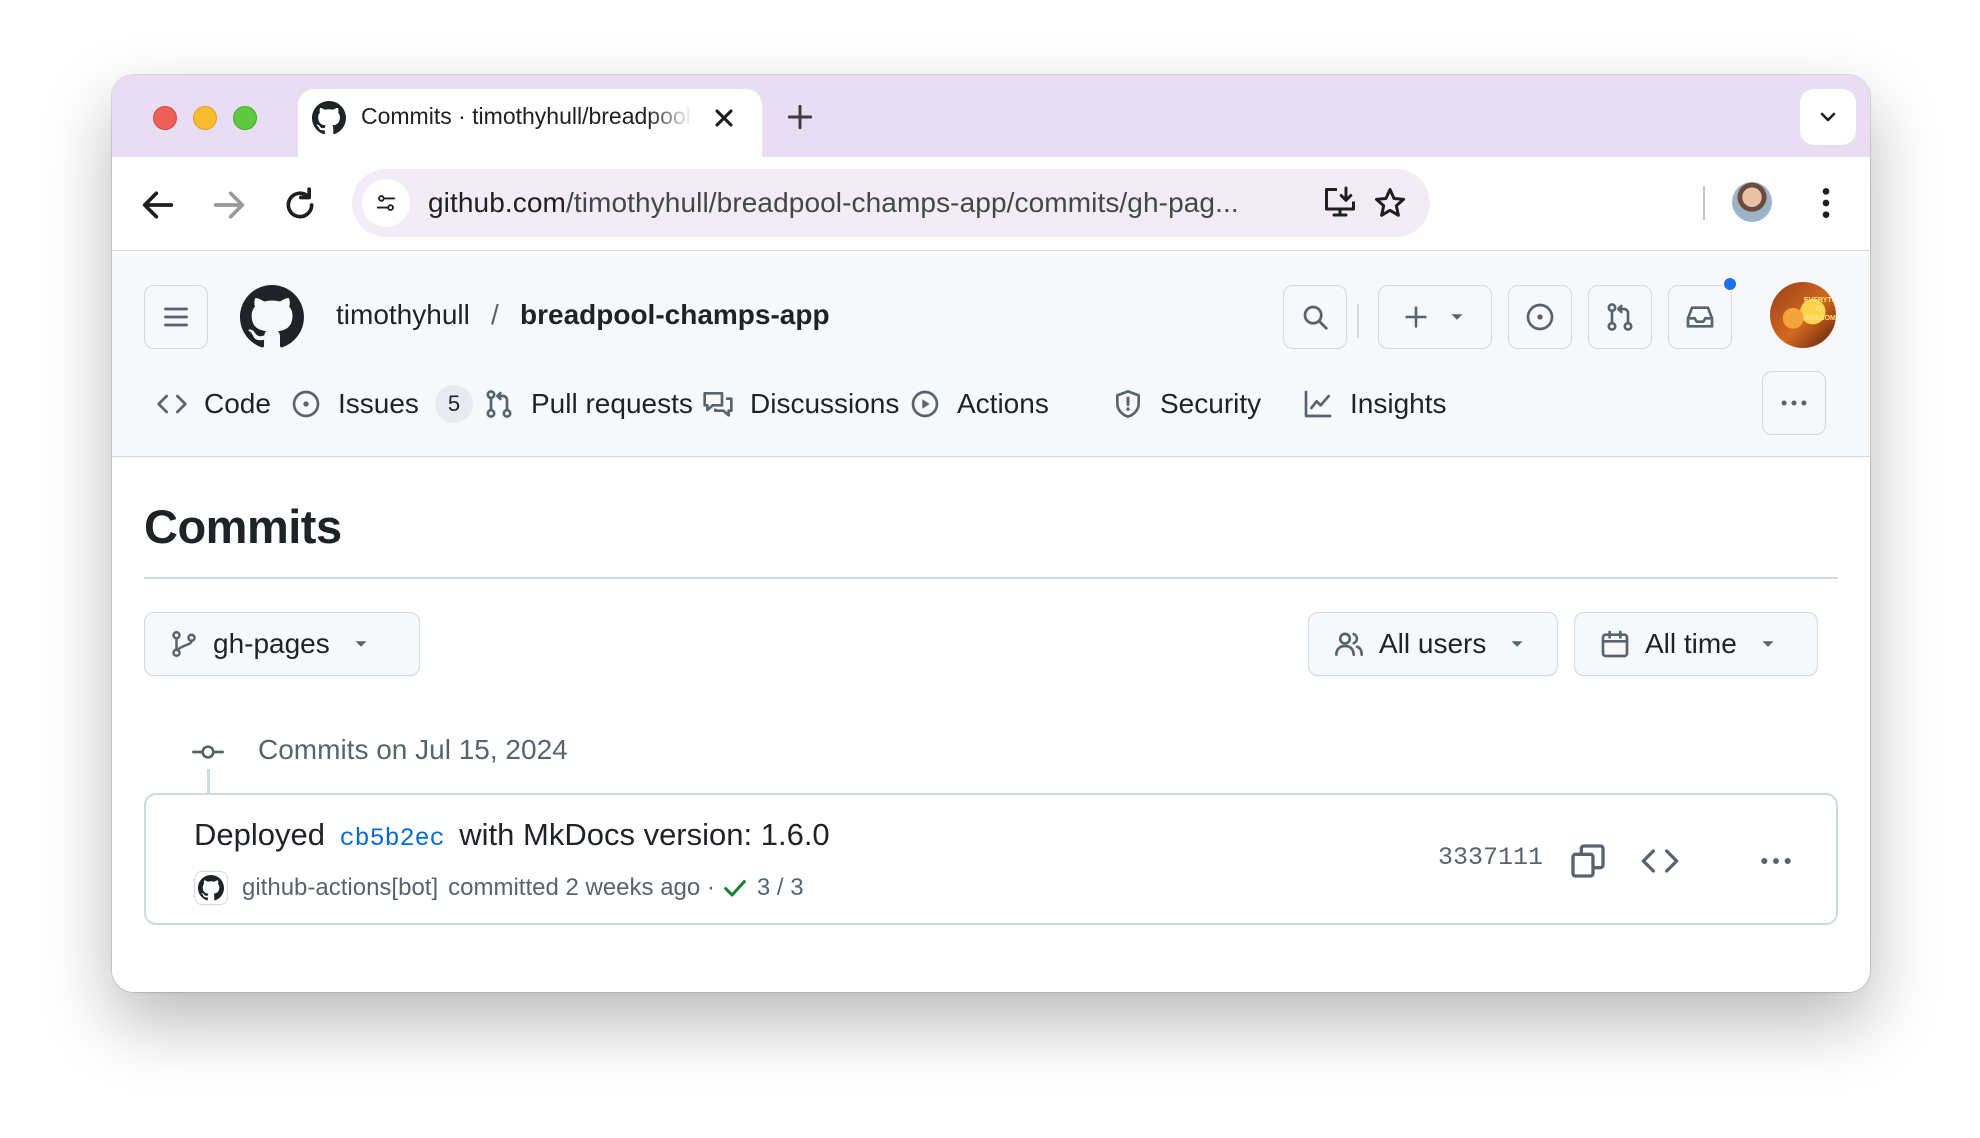 This screenshot has width=1980, height=1138. Describe the element at coordinates (991, 578) in the screenshot. I see `title-divider` at that location.